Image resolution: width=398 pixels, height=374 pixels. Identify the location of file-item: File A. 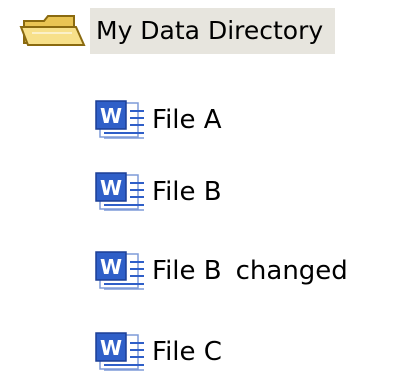
(158, 120).